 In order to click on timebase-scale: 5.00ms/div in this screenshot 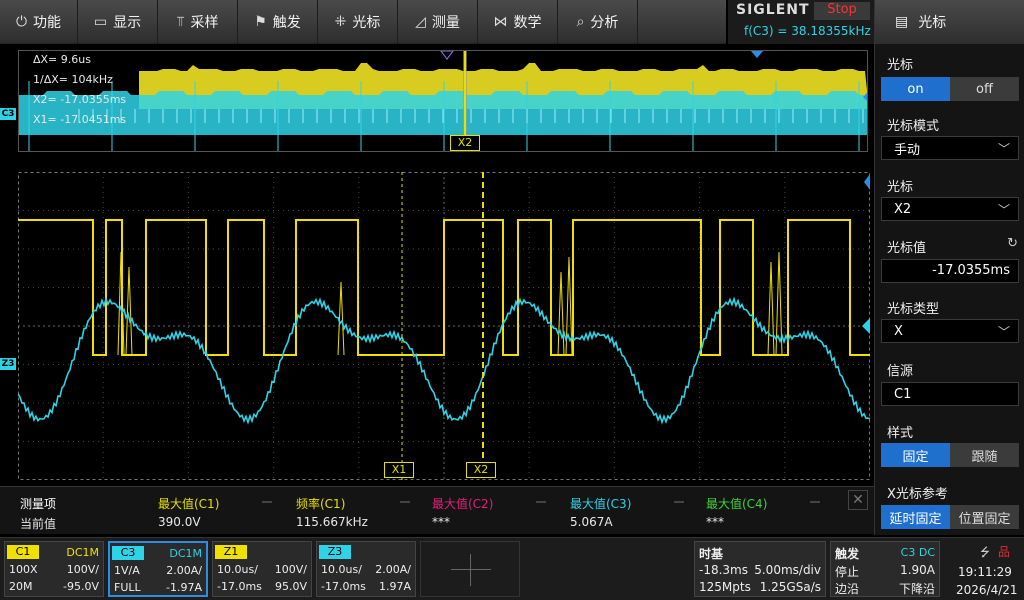, I will do `click(787, 570)`.